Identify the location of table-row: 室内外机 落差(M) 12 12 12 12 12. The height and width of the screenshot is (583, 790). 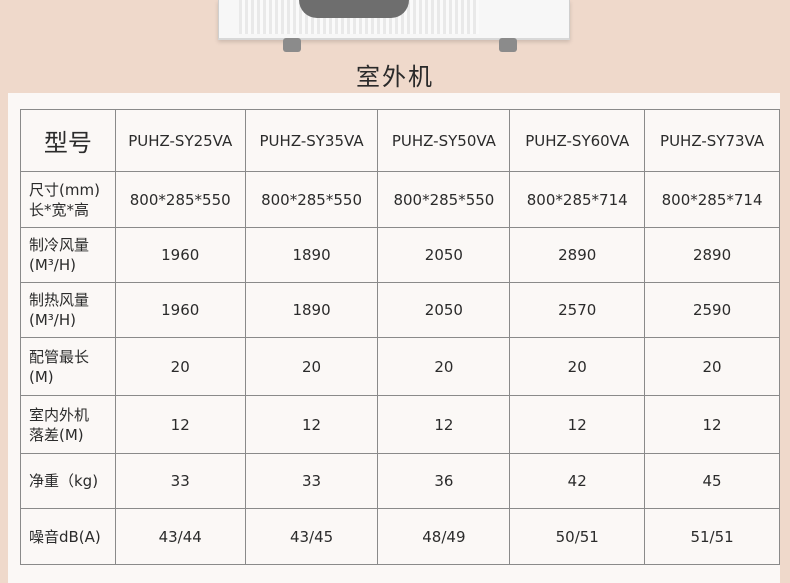
(400, 424).